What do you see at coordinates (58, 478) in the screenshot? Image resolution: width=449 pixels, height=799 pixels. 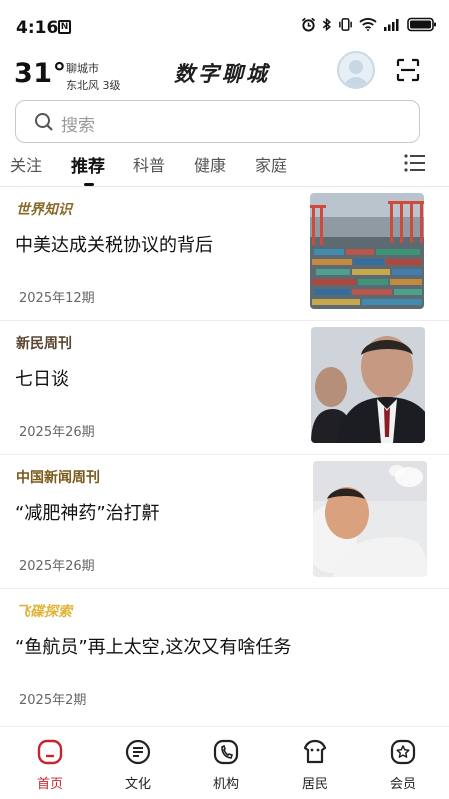 I see `publication-name: 中国新闻周刊` at bounding box center [58, 478].